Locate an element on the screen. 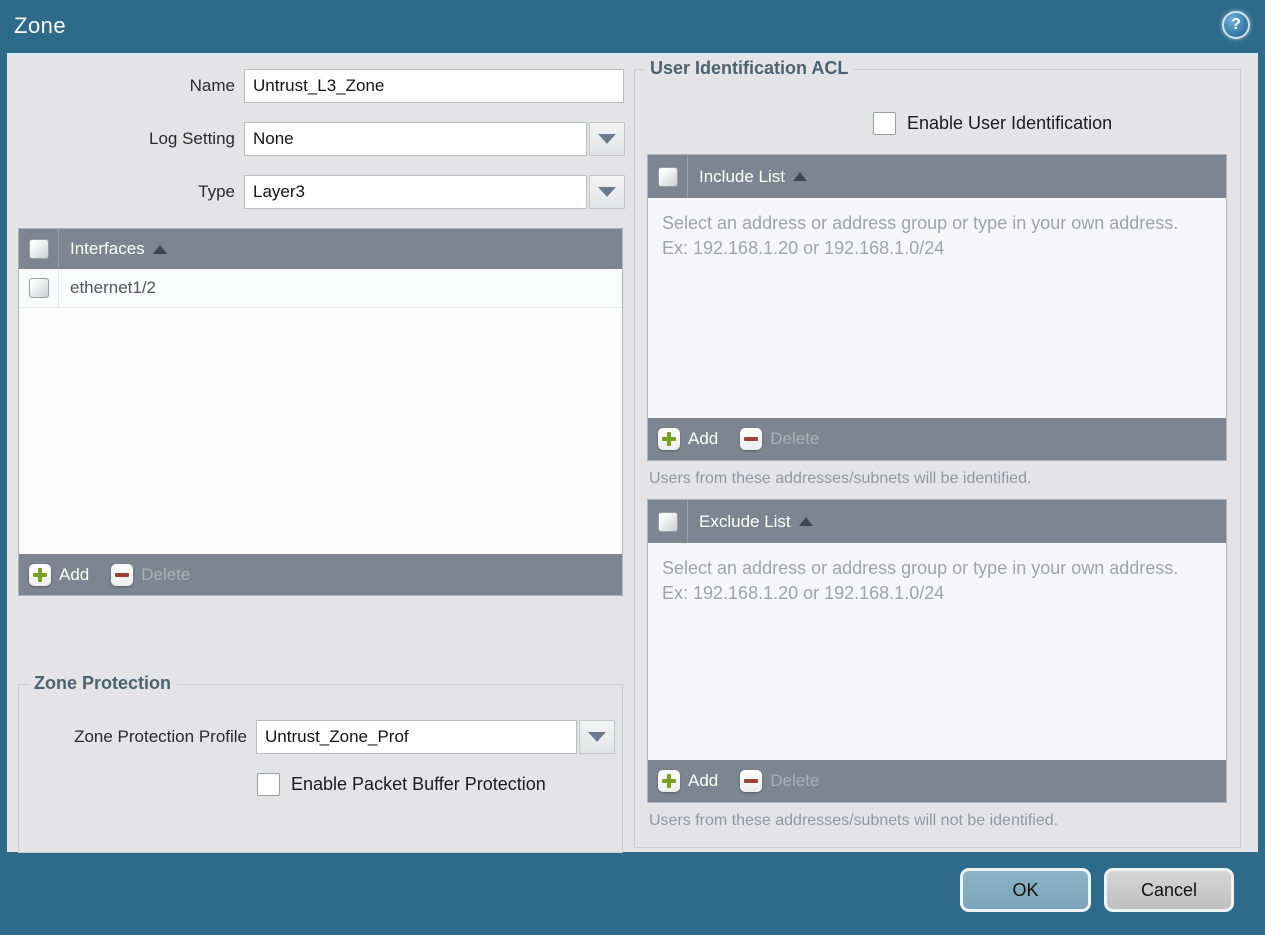 The width and height of the screenshot is (1265, 935). log-setting-row: Log Setting is located at coordinates (317, 139).